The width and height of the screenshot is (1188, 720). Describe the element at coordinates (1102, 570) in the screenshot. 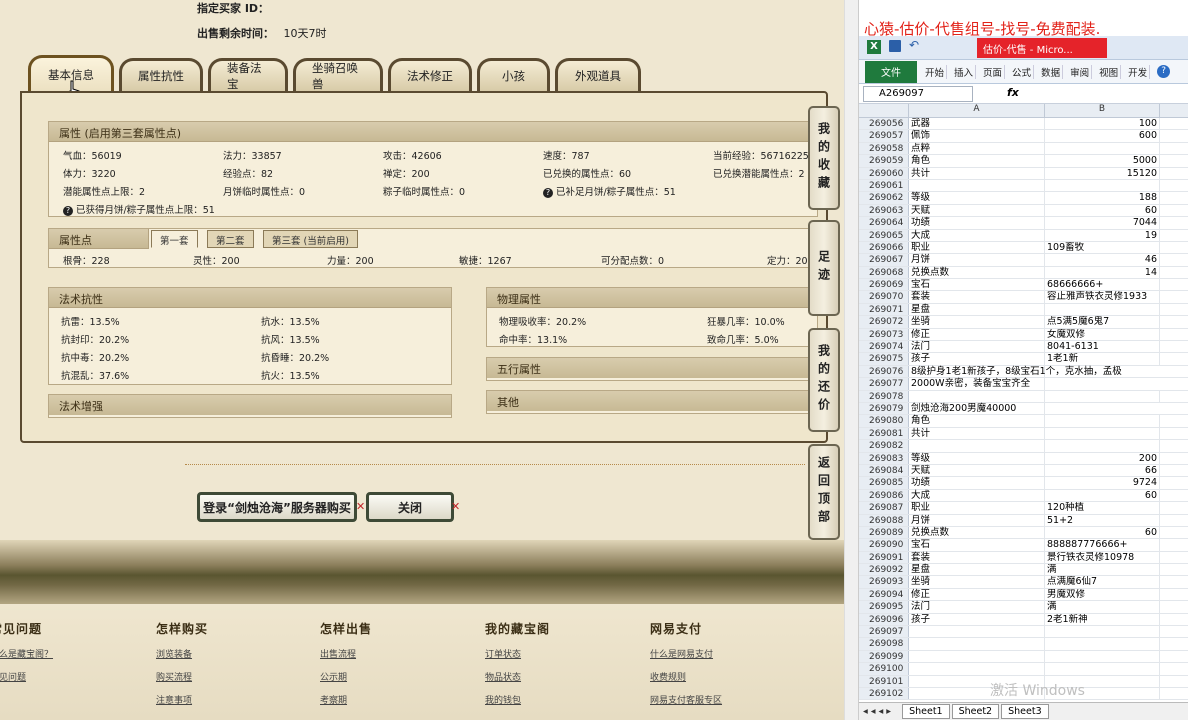

I see `cell-b: 满` at that location.